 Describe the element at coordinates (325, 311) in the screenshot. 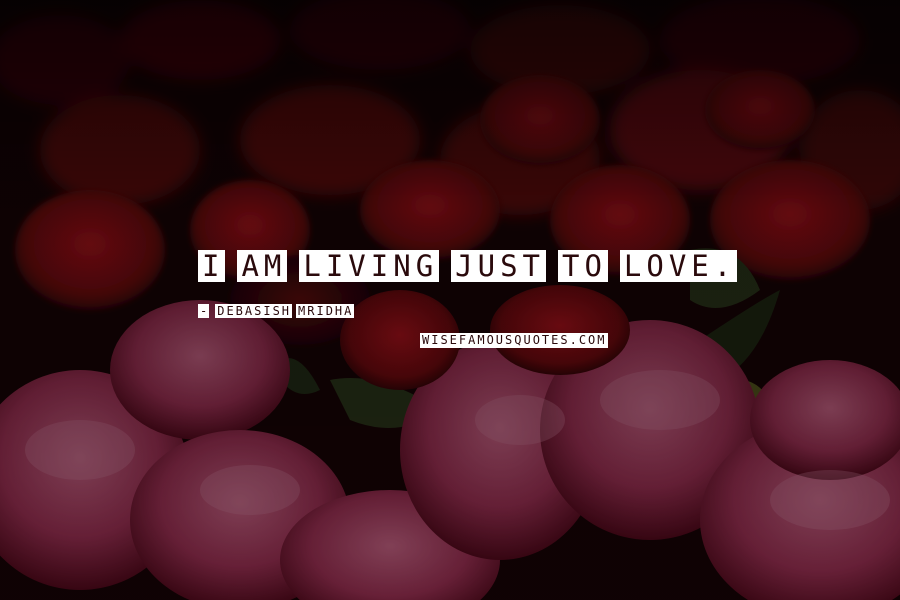

I see `author-name-part: MRIDHA` at that location.